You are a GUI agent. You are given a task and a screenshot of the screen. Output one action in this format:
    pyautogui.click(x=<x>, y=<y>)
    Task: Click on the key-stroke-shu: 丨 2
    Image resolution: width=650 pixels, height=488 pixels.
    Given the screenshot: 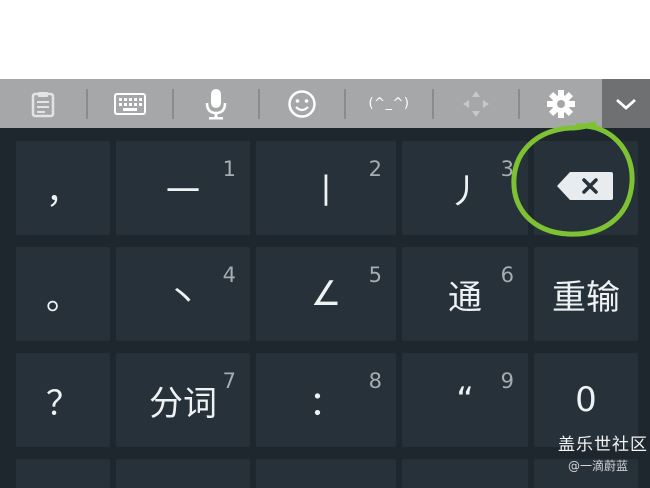 What is the action you would take?
    pyautogui.click(x=326, y=188)
    